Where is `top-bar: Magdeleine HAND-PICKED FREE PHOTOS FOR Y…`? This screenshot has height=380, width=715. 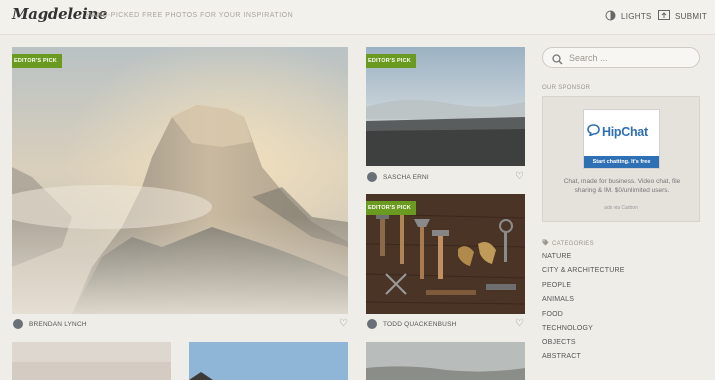
top-bar: Magdeleine HAND-PICKED FREE PHOTOS FOR Y… is located at coordinates (357, 17).